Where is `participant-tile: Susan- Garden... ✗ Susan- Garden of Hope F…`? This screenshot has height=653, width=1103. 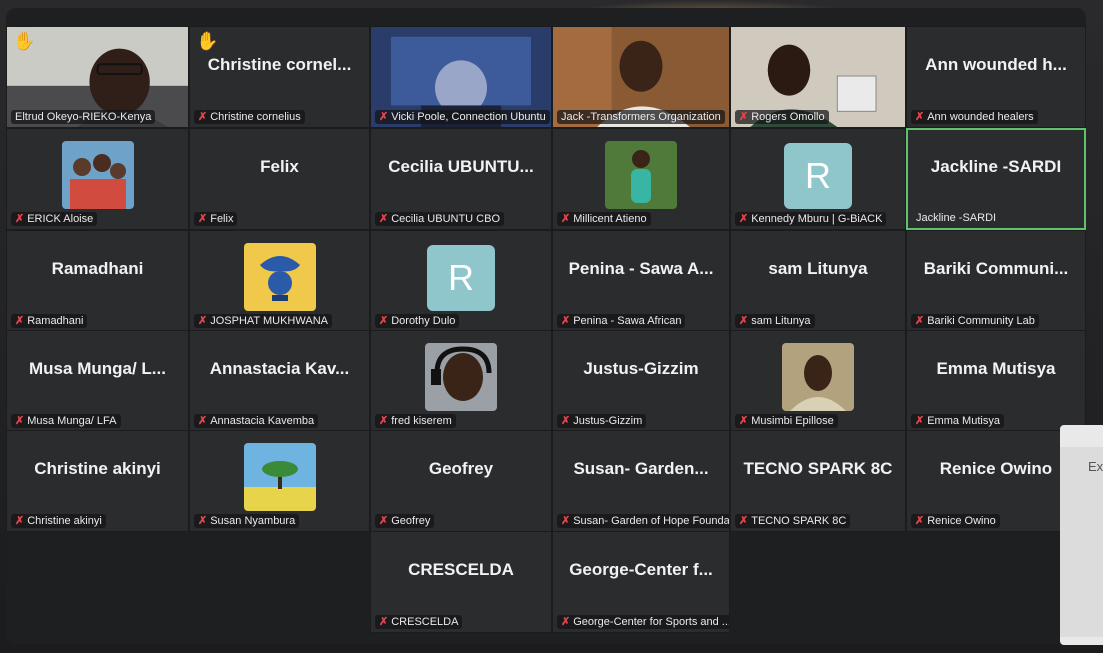
participant-tile: Susan- Garden... ✗ Susan- Garden of Hope F… is located at coordinates (641, 481).